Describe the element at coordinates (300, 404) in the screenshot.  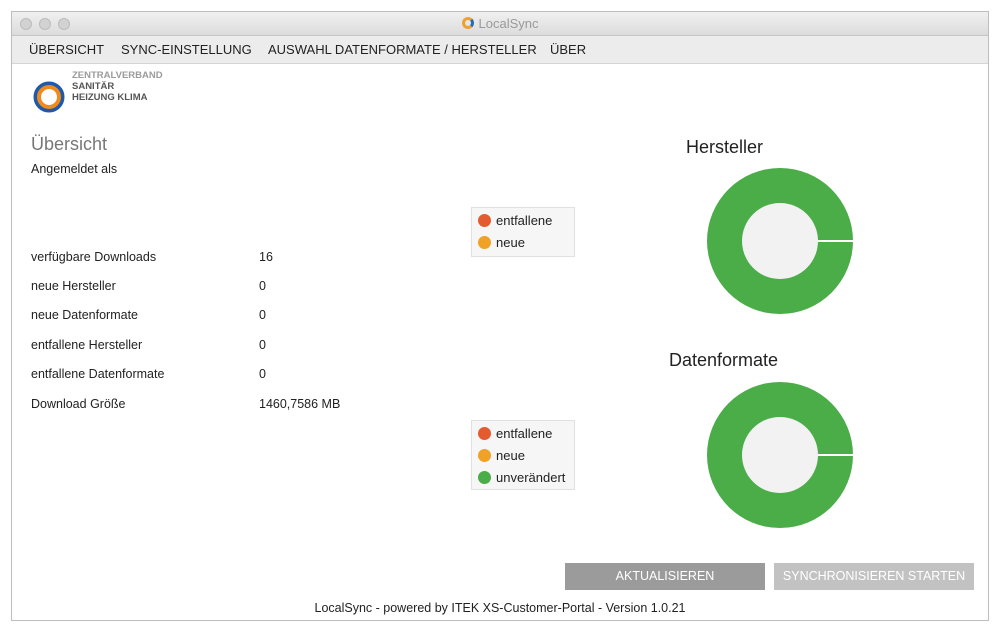
I see `stat-value: 1460,7586 MB` at that location.